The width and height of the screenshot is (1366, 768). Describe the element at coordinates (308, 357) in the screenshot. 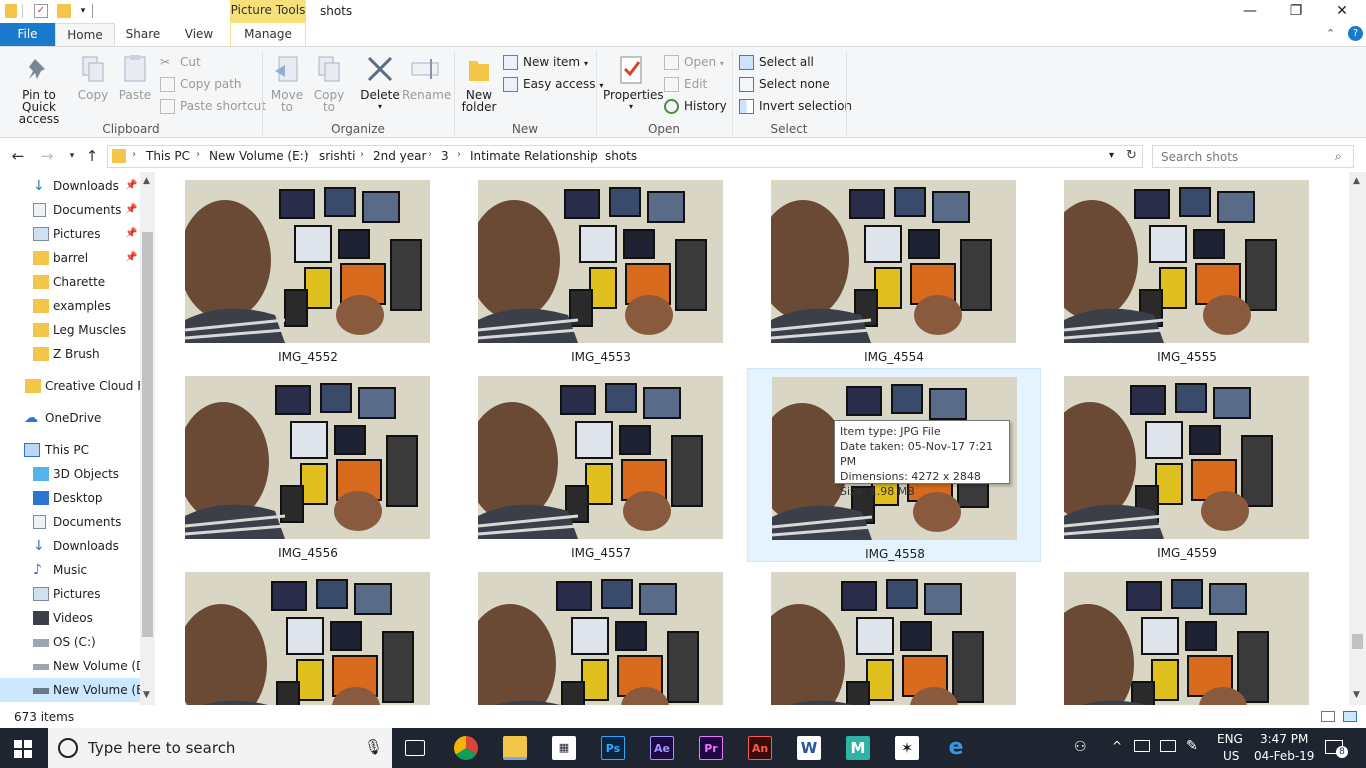

I see `file-name: IMG_4552` at that location.